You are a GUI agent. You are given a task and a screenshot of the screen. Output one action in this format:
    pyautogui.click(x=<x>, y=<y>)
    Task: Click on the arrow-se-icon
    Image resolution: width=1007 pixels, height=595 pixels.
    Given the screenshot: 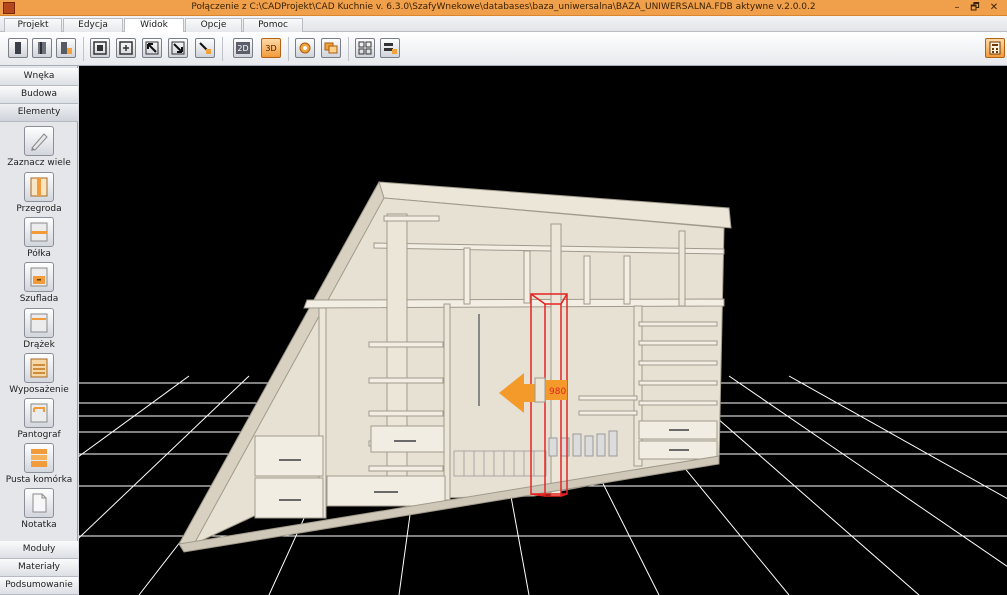 What is the action you would take?
    pyautogui.click(x=178, y=48)
    